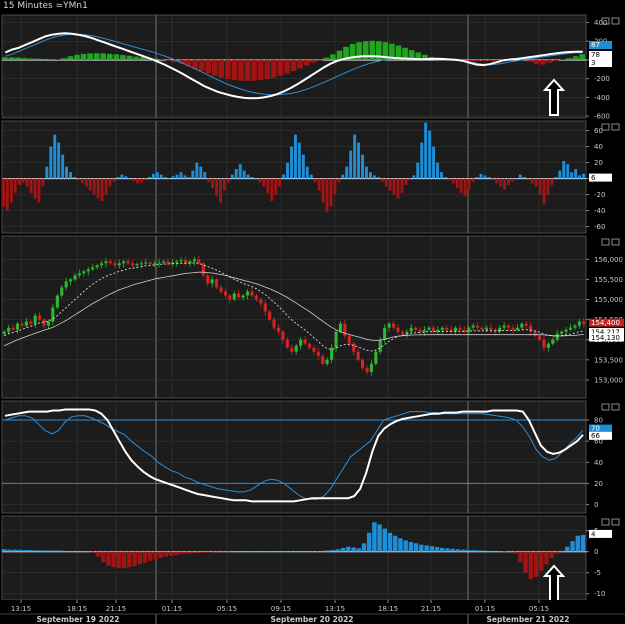 This screenshot has width=625, height=624. I want to click on value-label: 66, so click(595, 436).